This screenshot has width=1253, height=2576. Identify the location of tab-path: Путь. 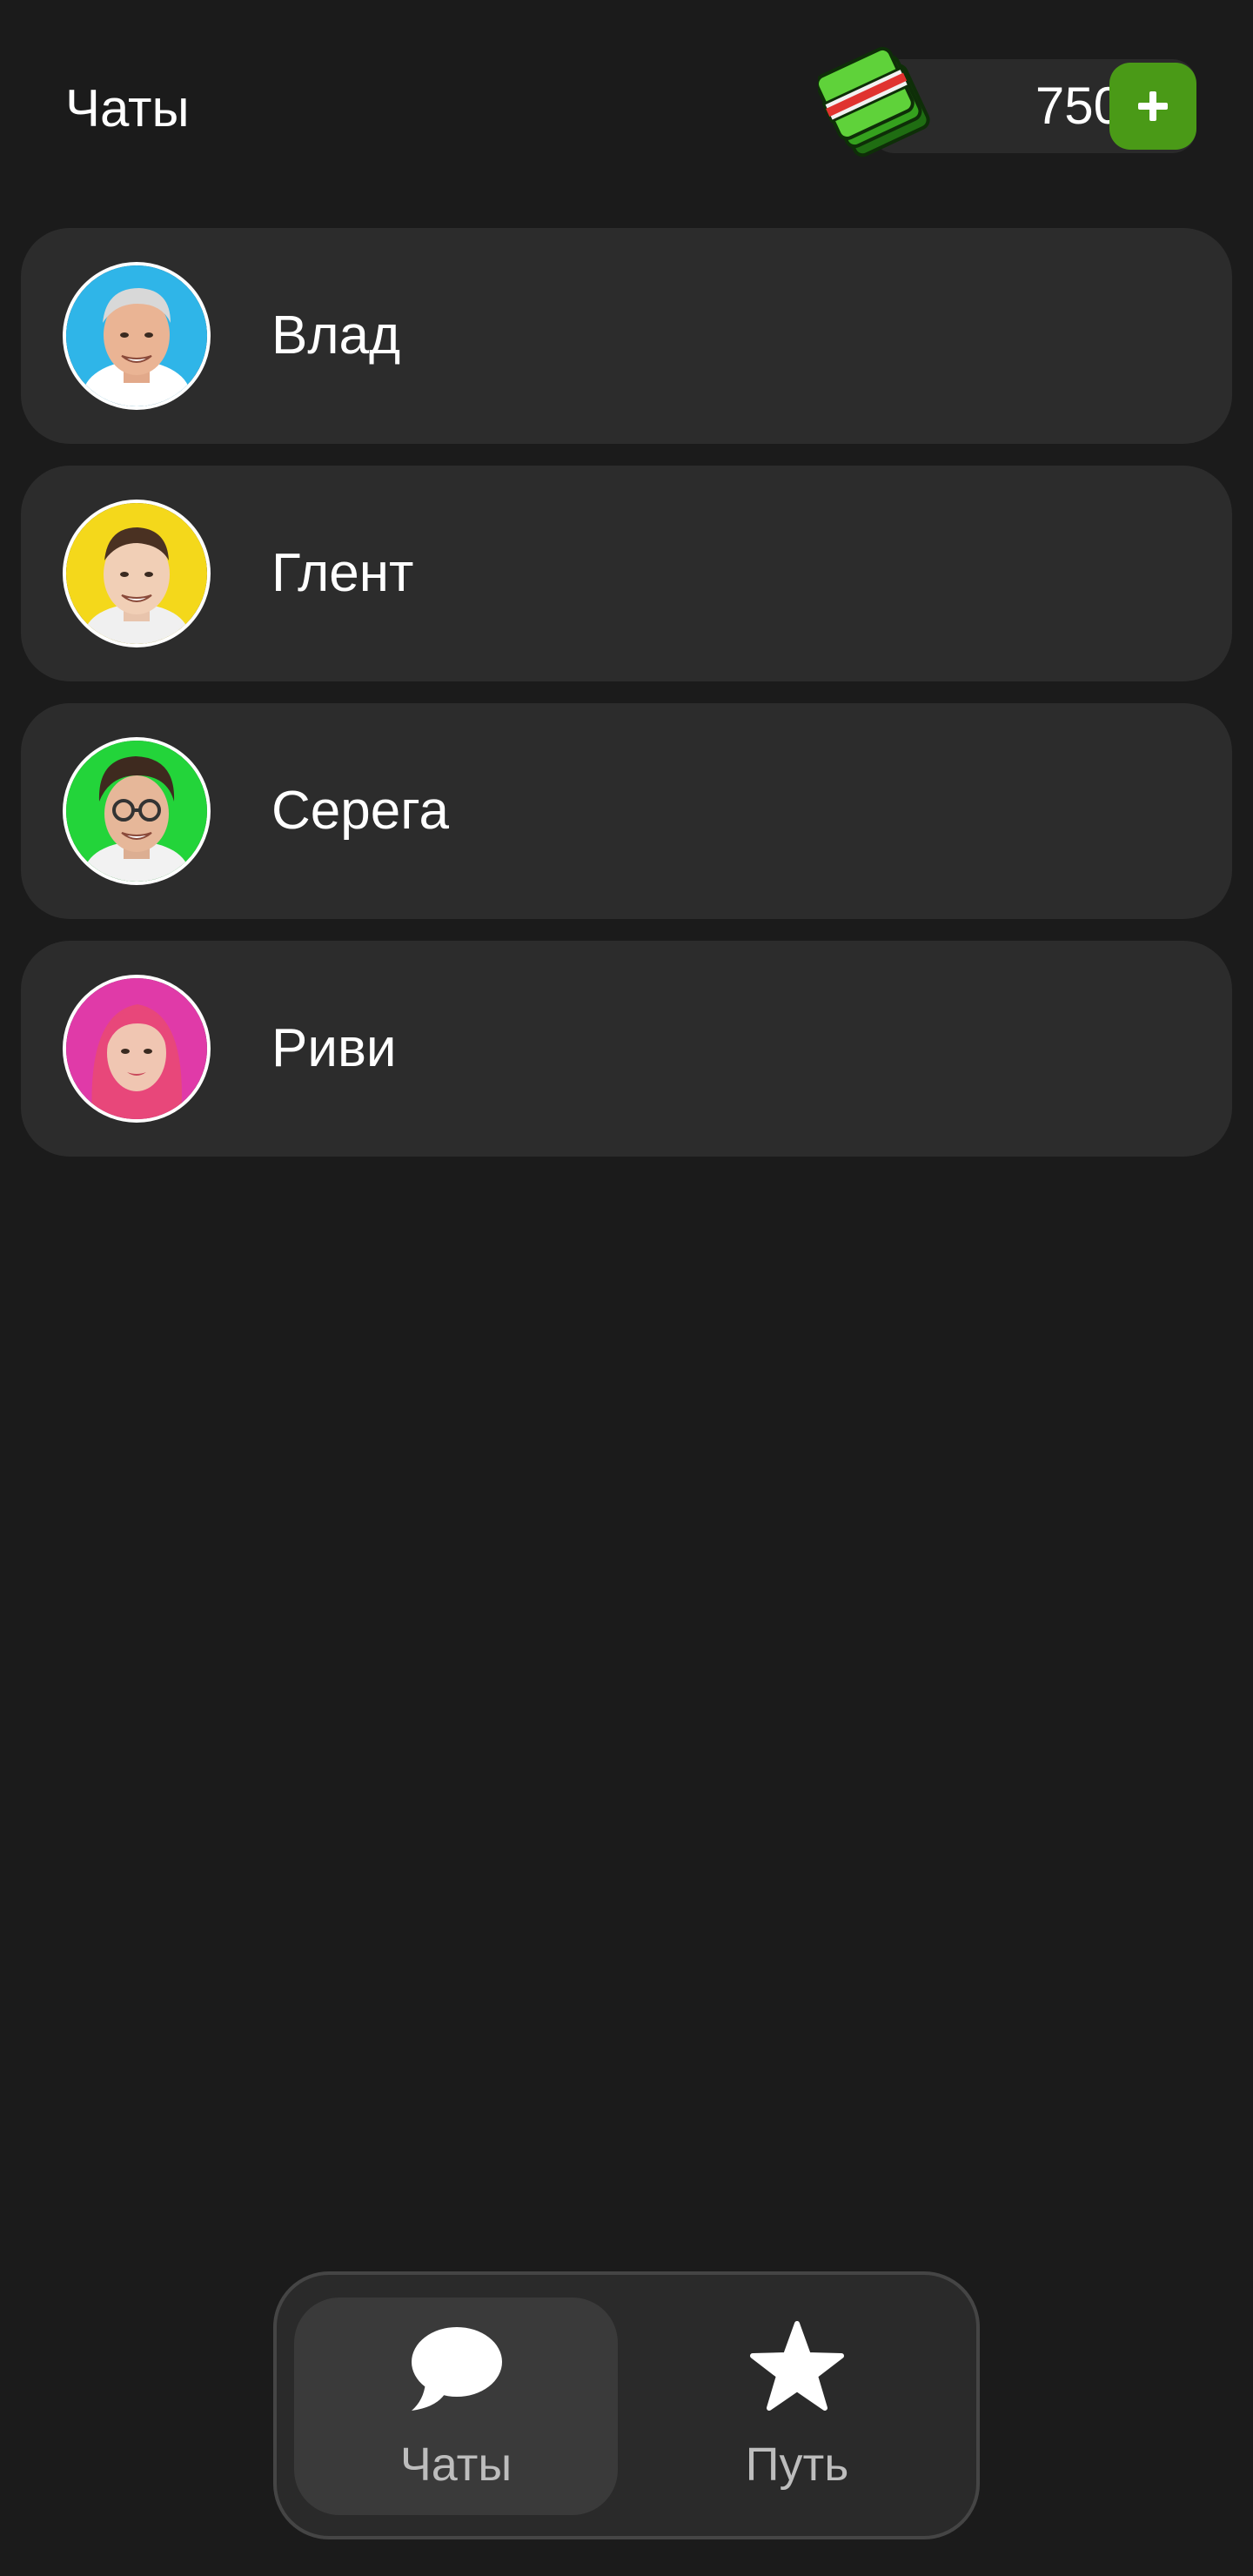
(797, 2406).